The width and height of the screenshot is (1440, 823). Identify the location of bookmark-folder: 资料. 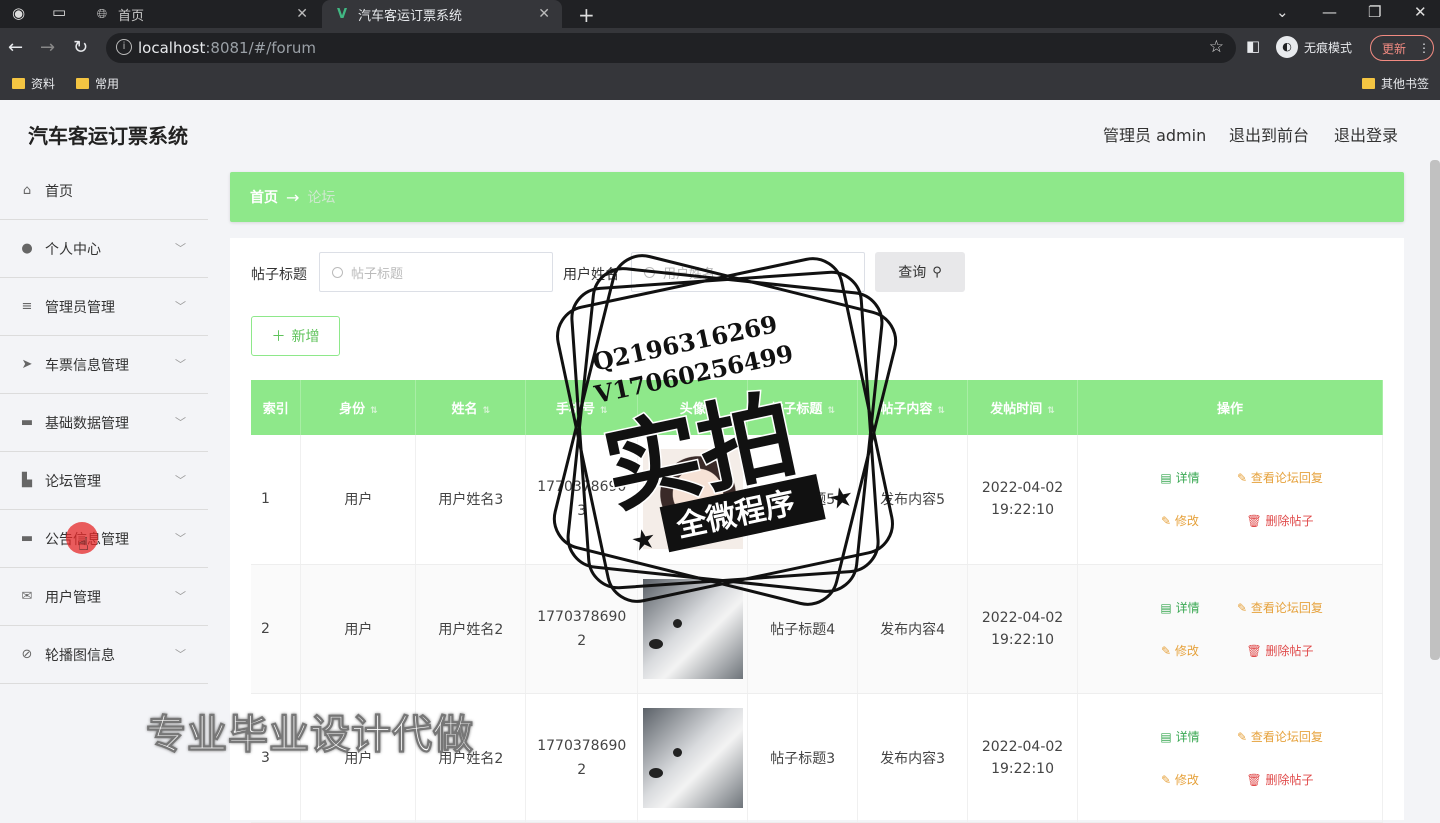
(33, 83).